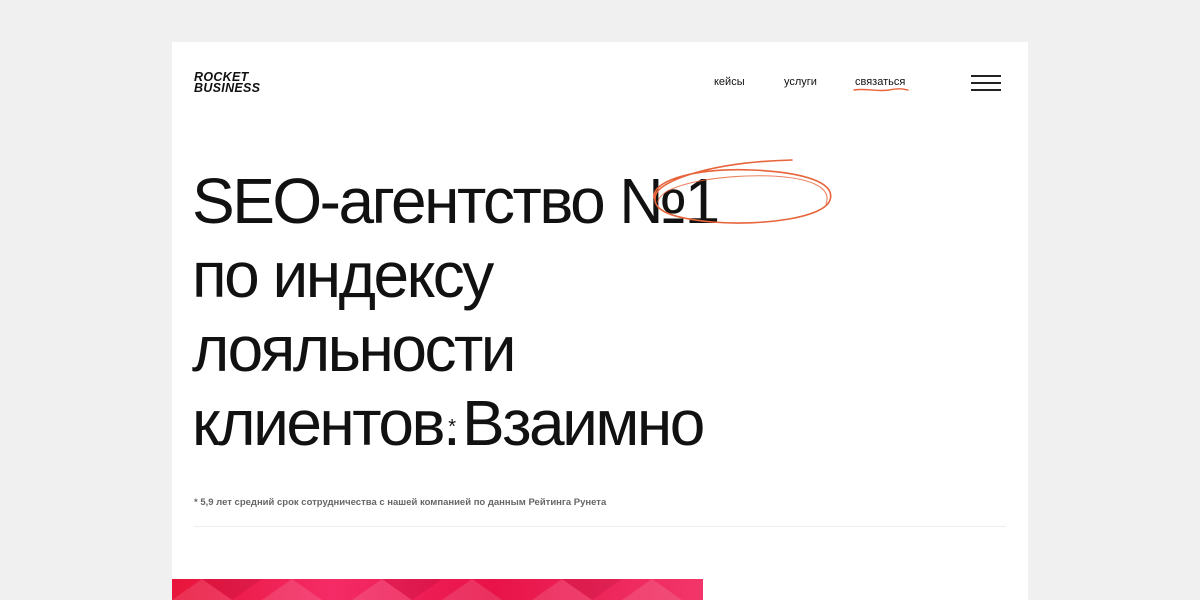 This screenshot has width=1200, height=600. I want to click on menu-burger-icon, so click(986, 83).